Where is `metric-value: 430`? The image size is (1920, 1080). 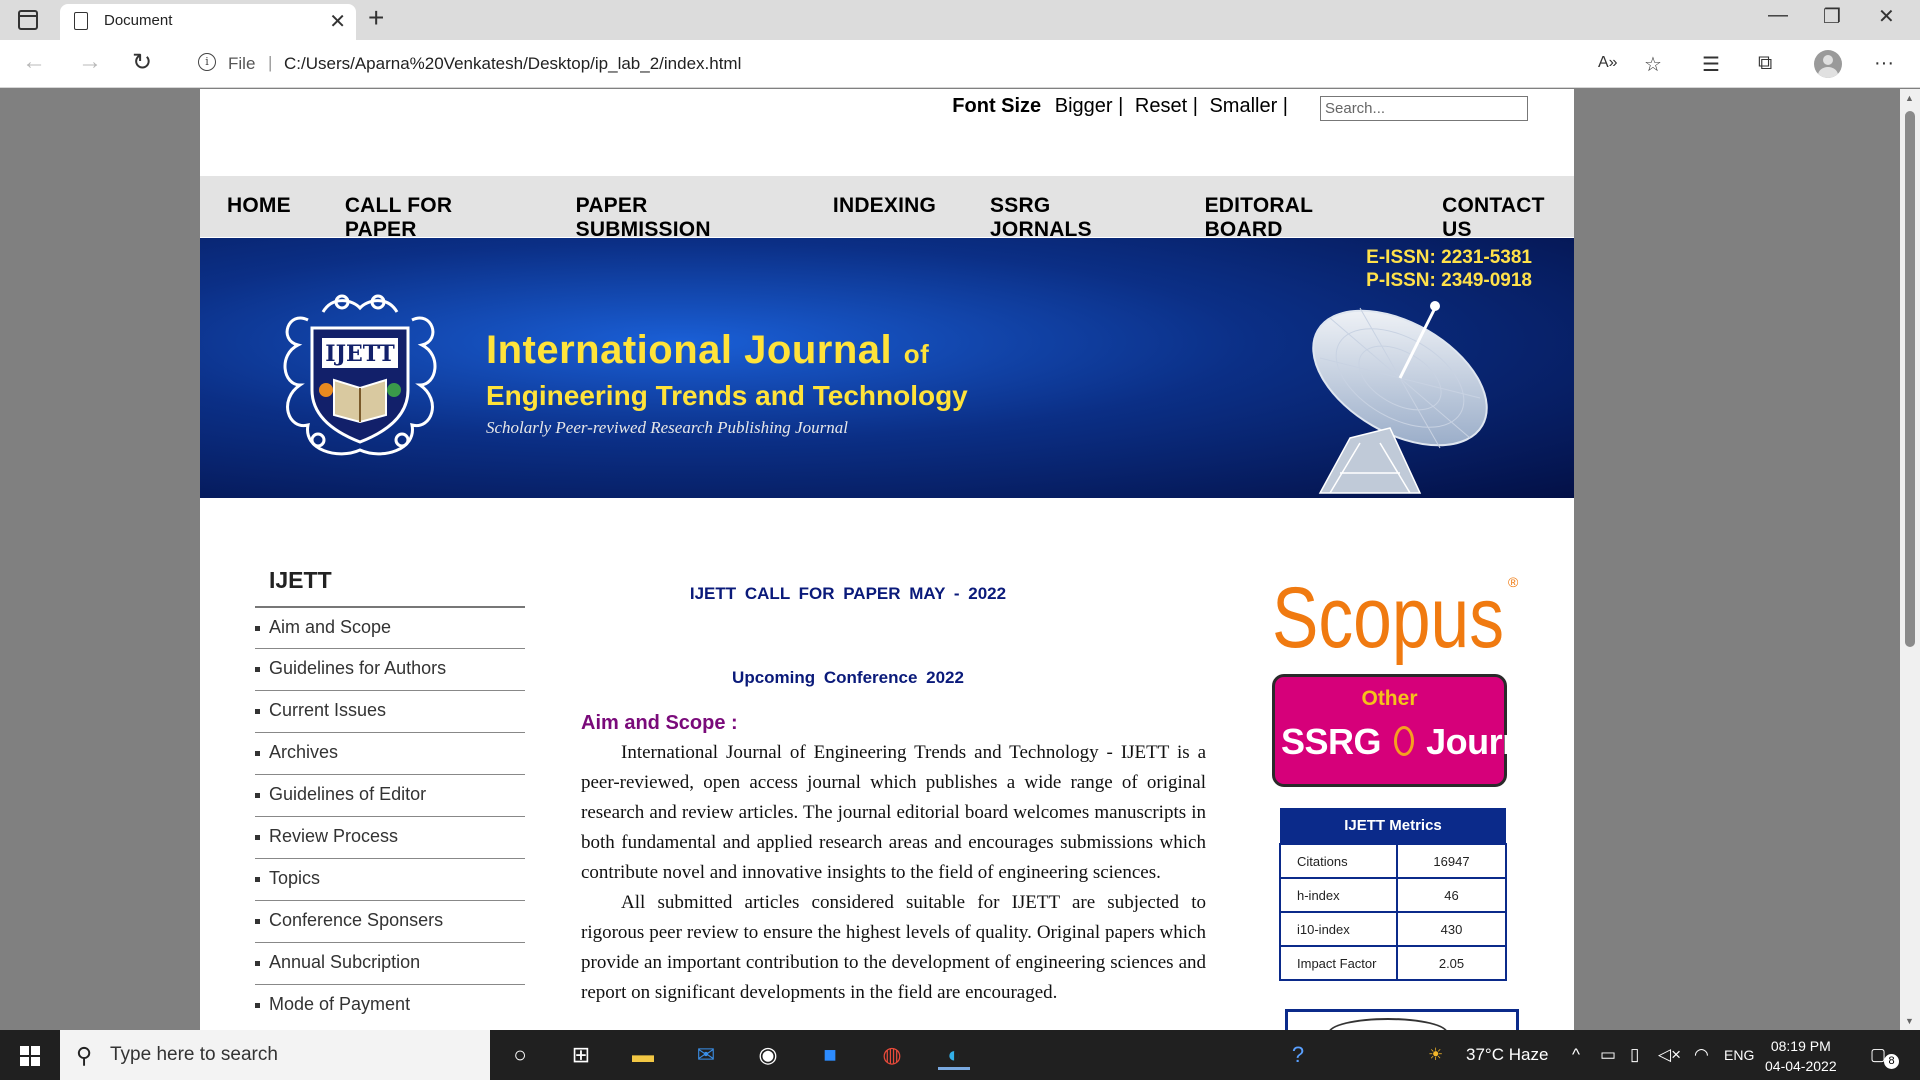
metric-value: 430 is located at coordinates (1451, 929).